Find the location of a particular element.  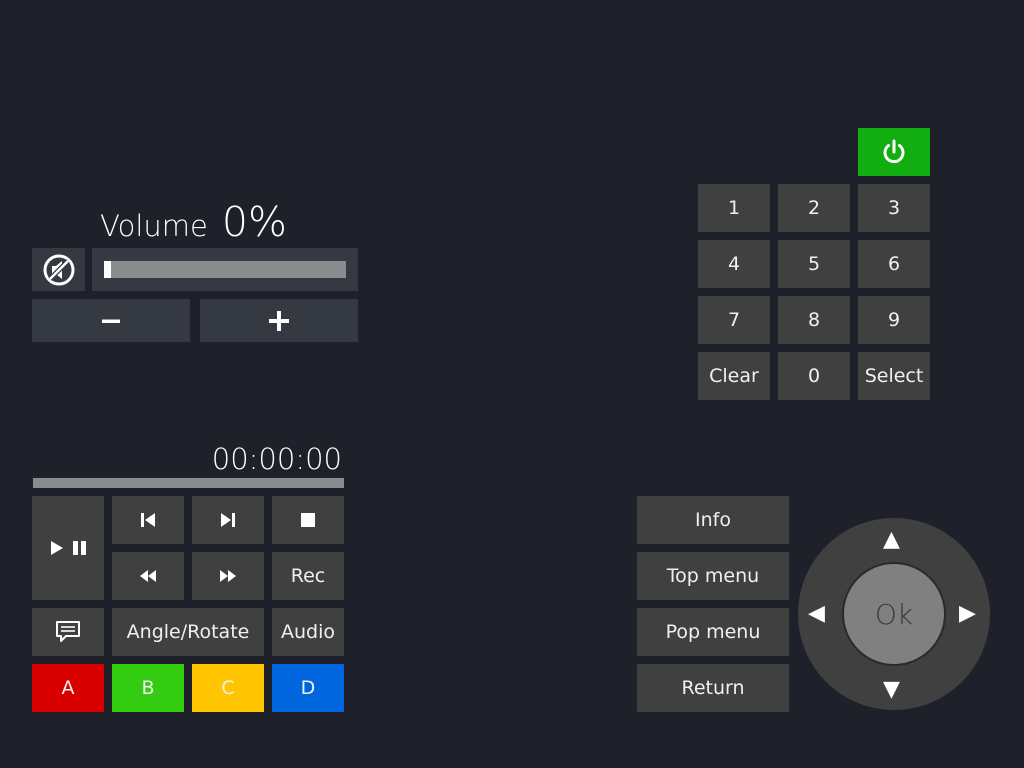

next-button is located at coordinates (228, 520).